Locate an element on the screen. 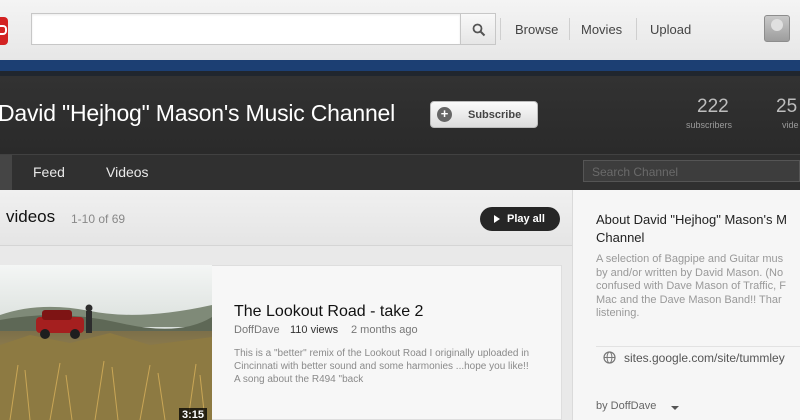 The image size is (800, 420). video-count: 25 is located at coordinates (787, 106).